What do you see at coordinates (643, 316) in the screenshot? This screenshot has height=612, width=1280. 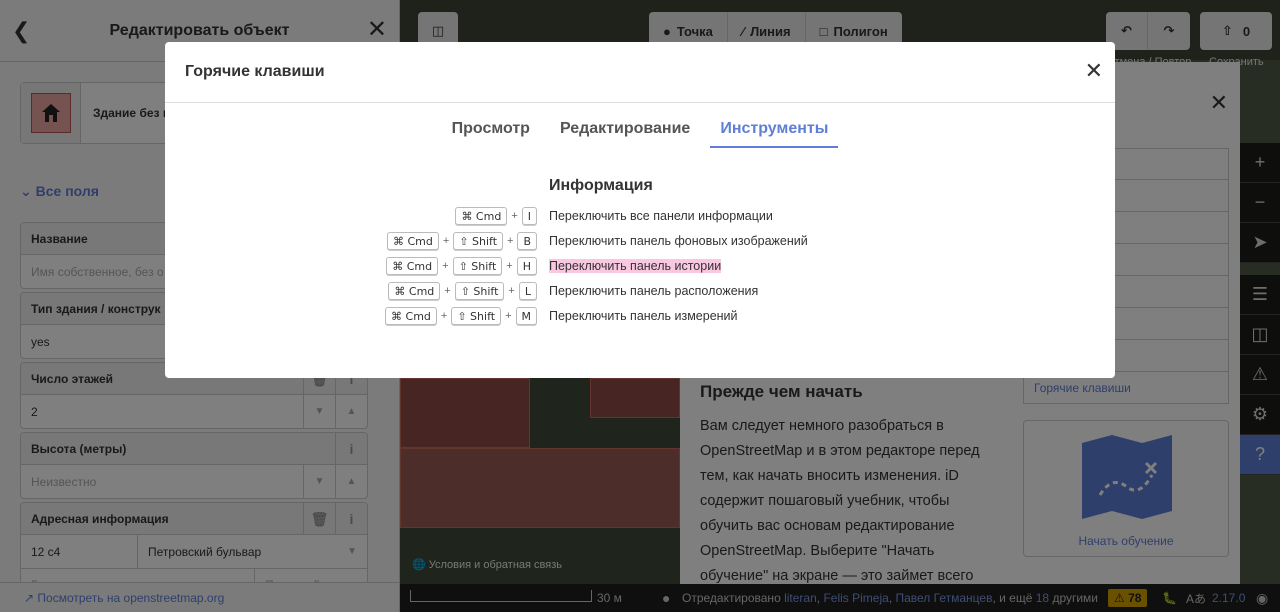 I see `shortcut-description: Переключить панель измерений` at bounding box center [643, 316].